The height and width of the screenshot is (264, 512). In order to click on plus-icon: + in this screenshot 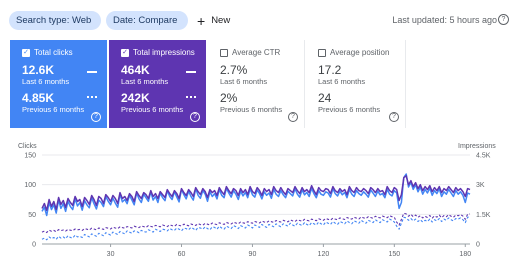, I will do `click(201, 20)`.